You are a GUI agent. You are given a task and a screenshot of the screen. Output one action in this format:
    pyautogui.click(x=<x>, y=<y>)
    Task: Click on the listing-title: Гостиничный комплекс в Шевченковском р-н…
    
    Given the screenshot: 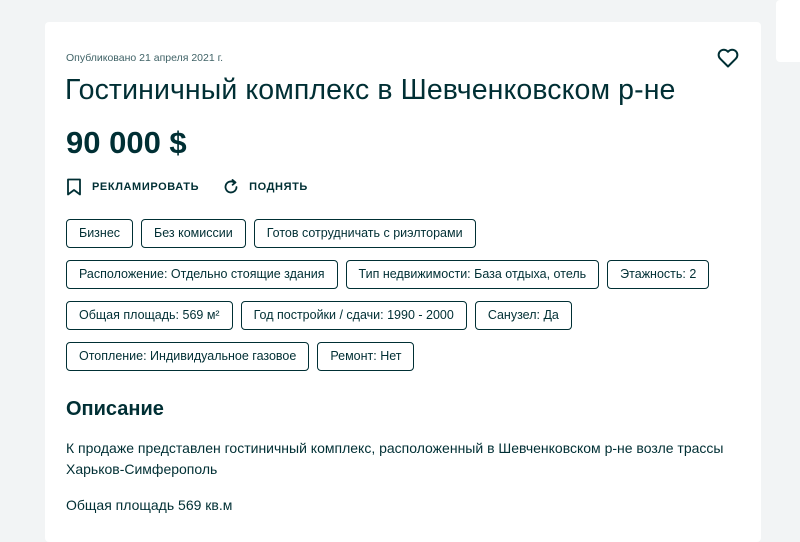 What is the action you would take?
    pyautogui.click(x=370, y=90)
    